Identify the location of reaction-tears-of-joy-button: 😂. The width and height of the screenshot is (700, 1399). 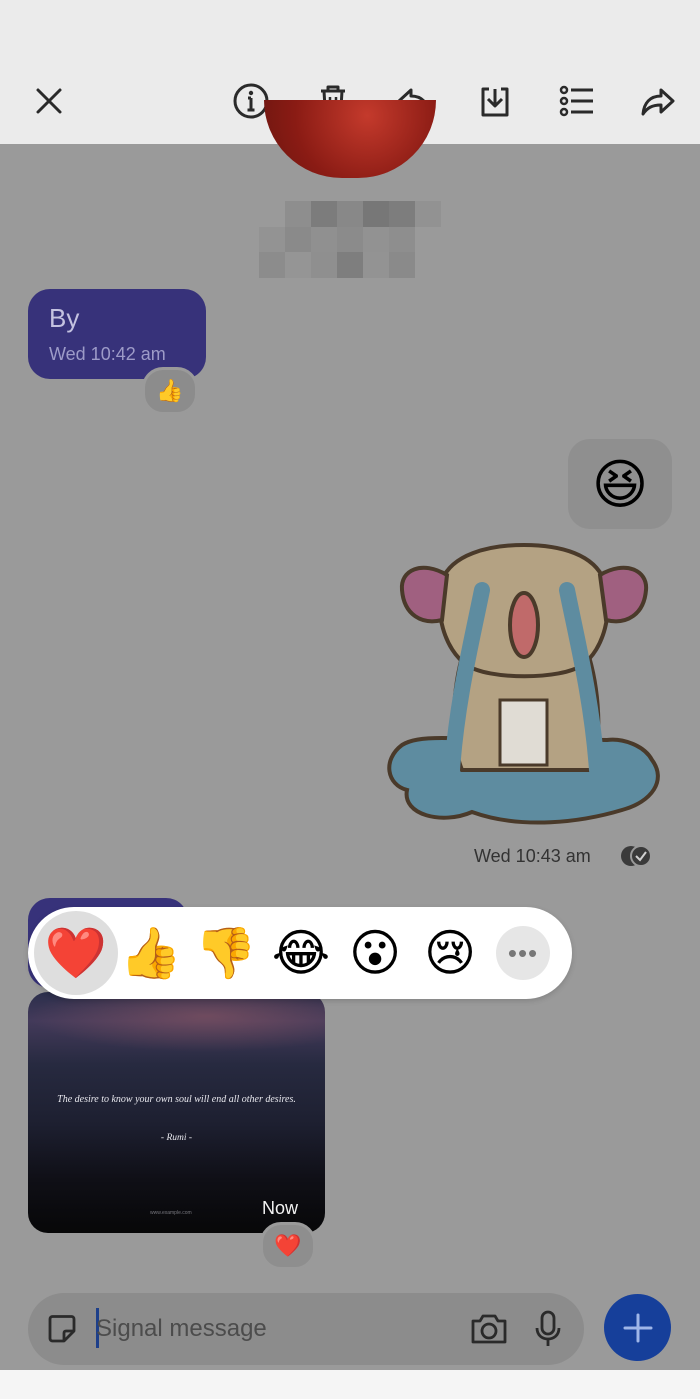
(301, 953).